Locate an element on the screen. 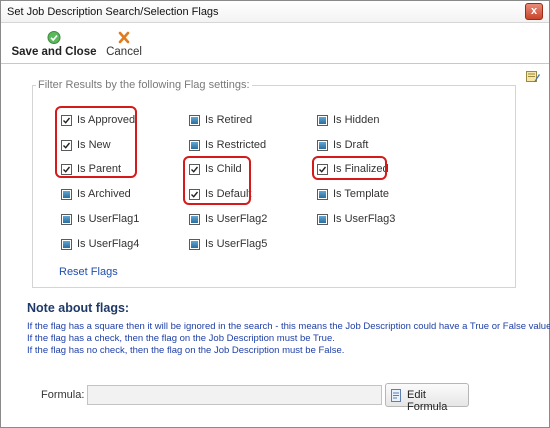 This screenshot has height=428, width=550. flag-is-archived: Is Archived is located at coordinates (96, 194).